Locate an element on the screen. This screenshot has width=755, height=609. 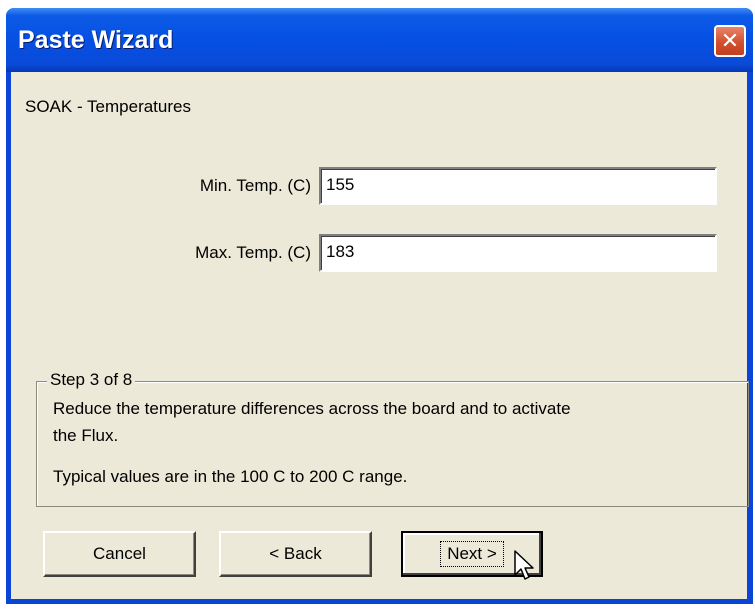
cancel-button-label: Cancel is located at coordinates (119, 553).